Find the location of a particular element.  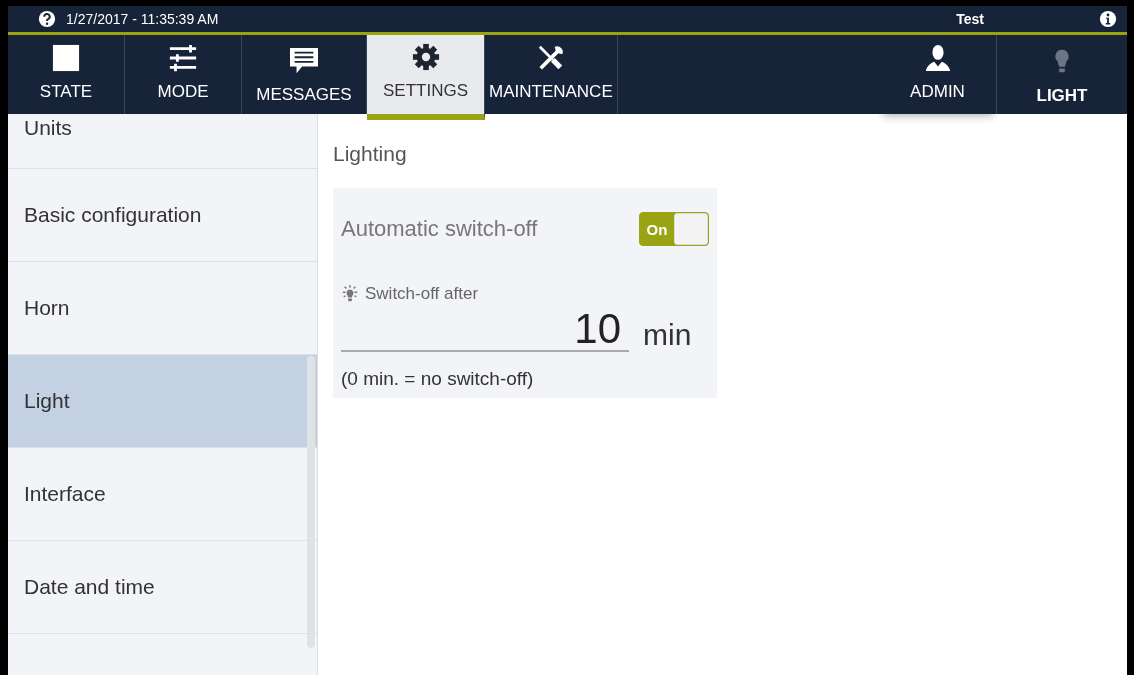

hint-text: (0 min. = no switch-off) is located at coordinates (438, 379).